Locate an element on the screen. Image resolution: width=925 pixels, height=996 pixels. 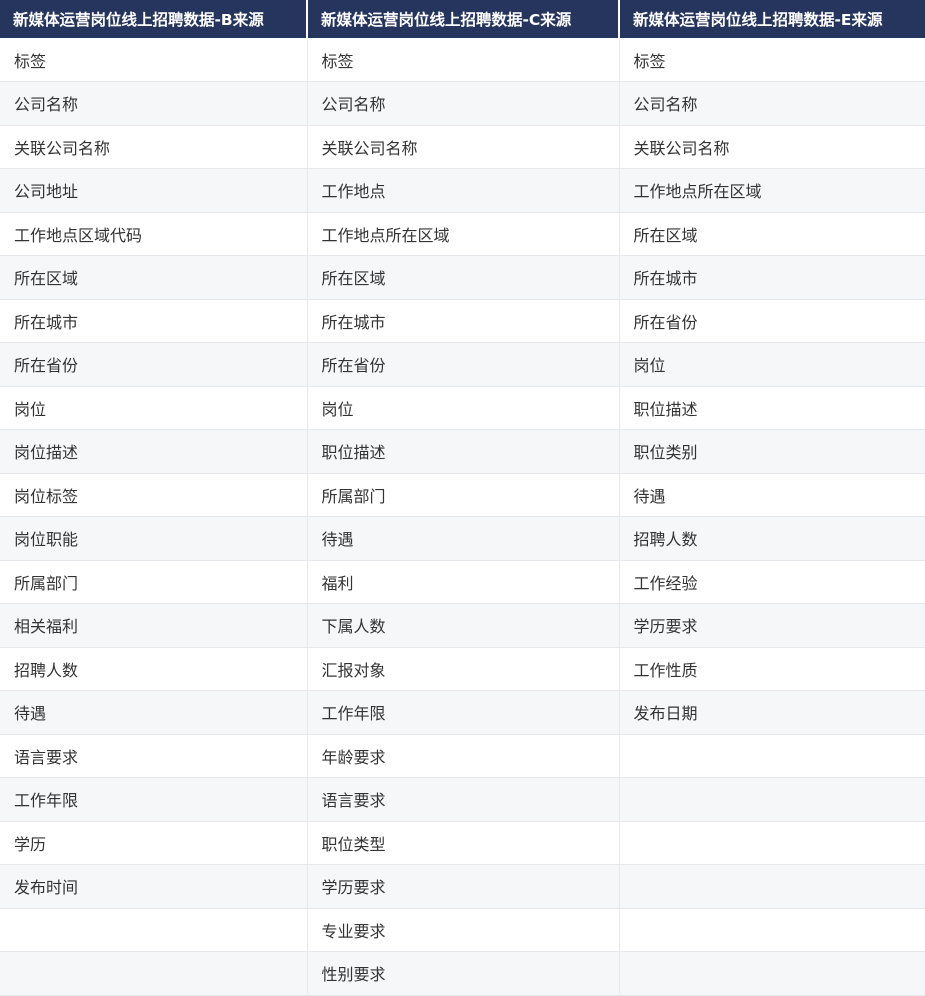
c-source-field: 标签 is located at coordinates (463, 60).